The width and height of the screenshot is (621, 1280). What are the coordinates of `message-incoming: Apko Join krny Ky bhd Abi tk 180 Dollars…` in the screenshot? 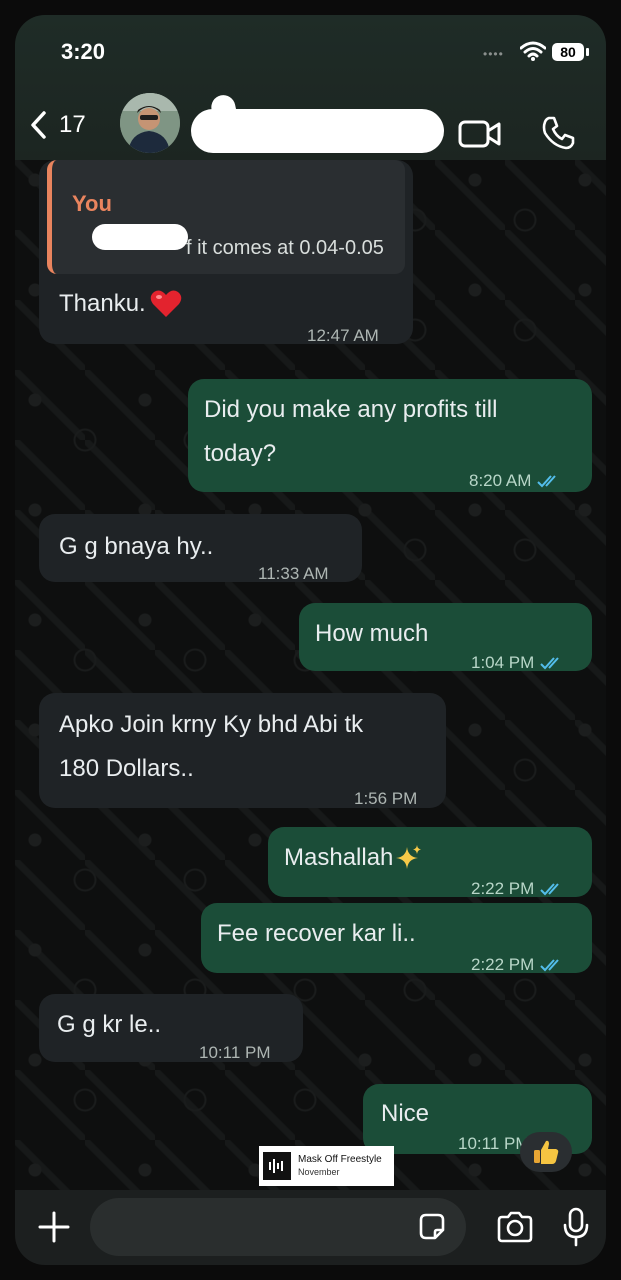 It's located at (242, 750).